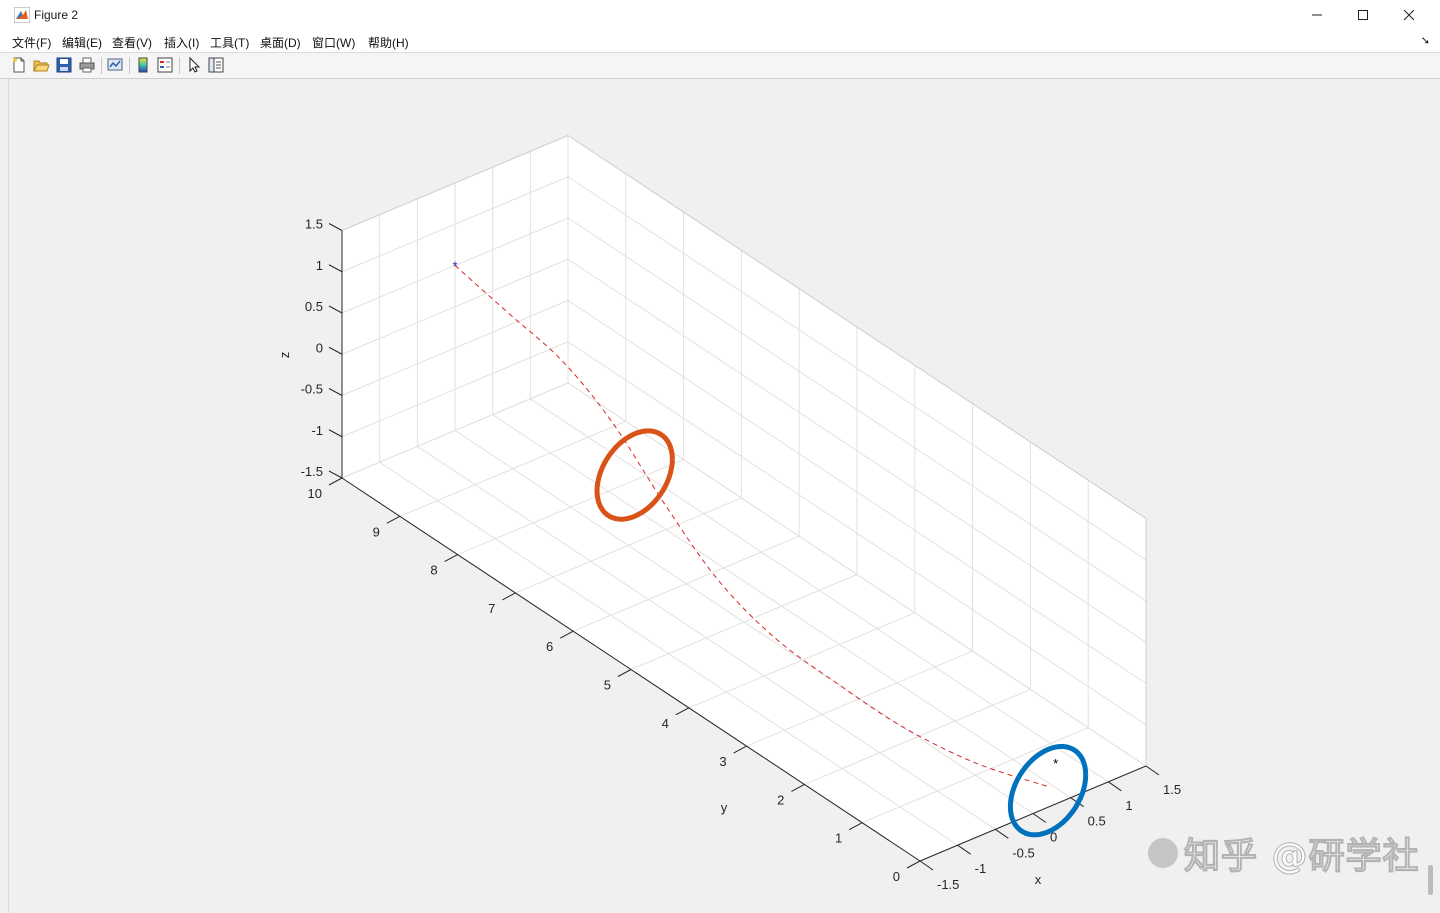 The image size is (1440, 913). Describe the element at coordinates (284, 355) in the screenshot. I see `z-axis-label: z` at that location.